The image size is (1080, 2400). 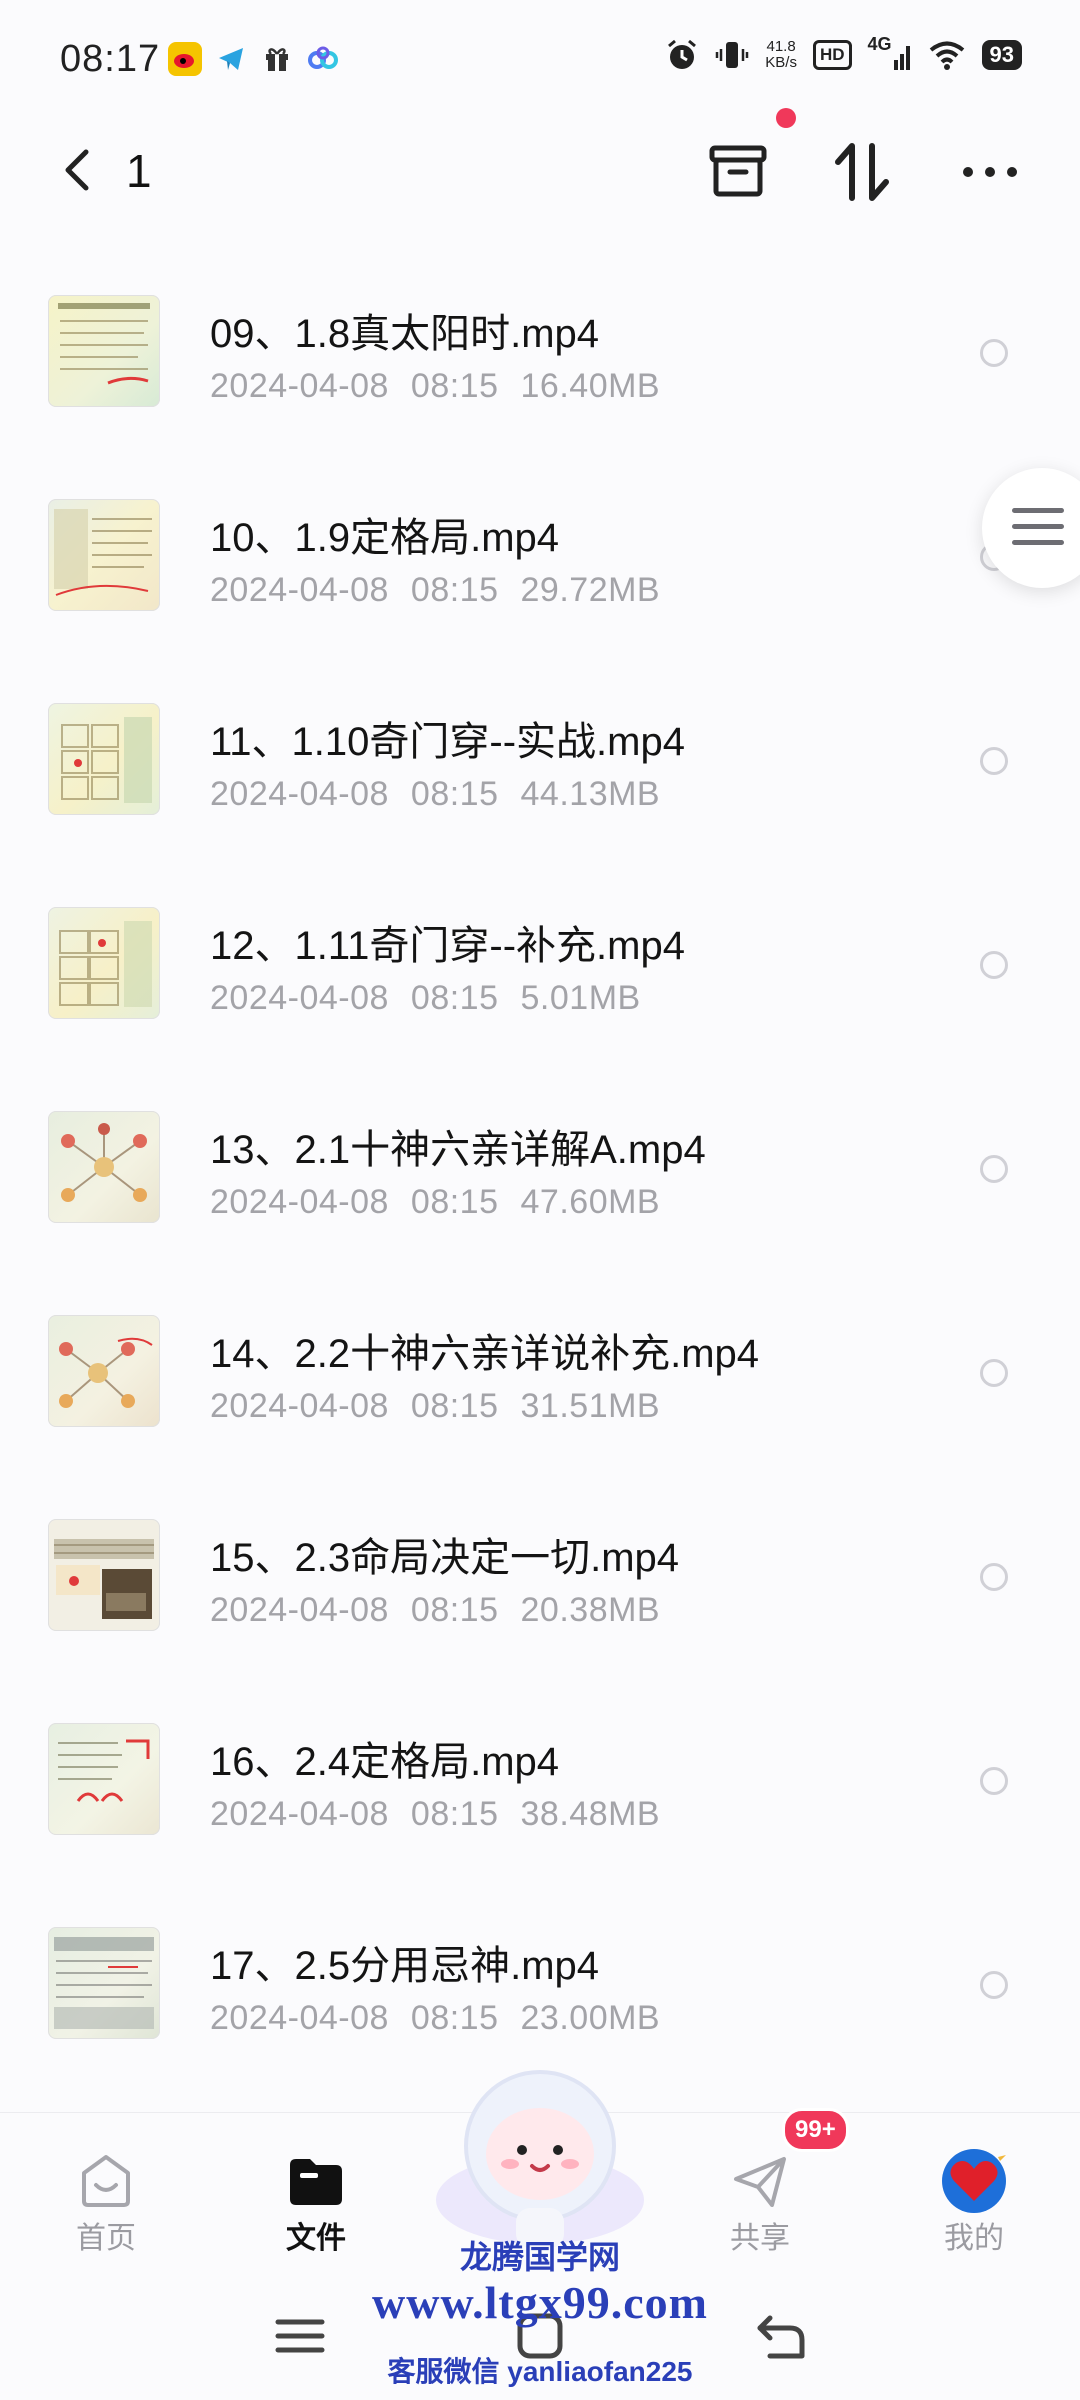 I want to click on file-meta: 2024-04-08 08:15 47.60MB, so click(x=435, y=1202).